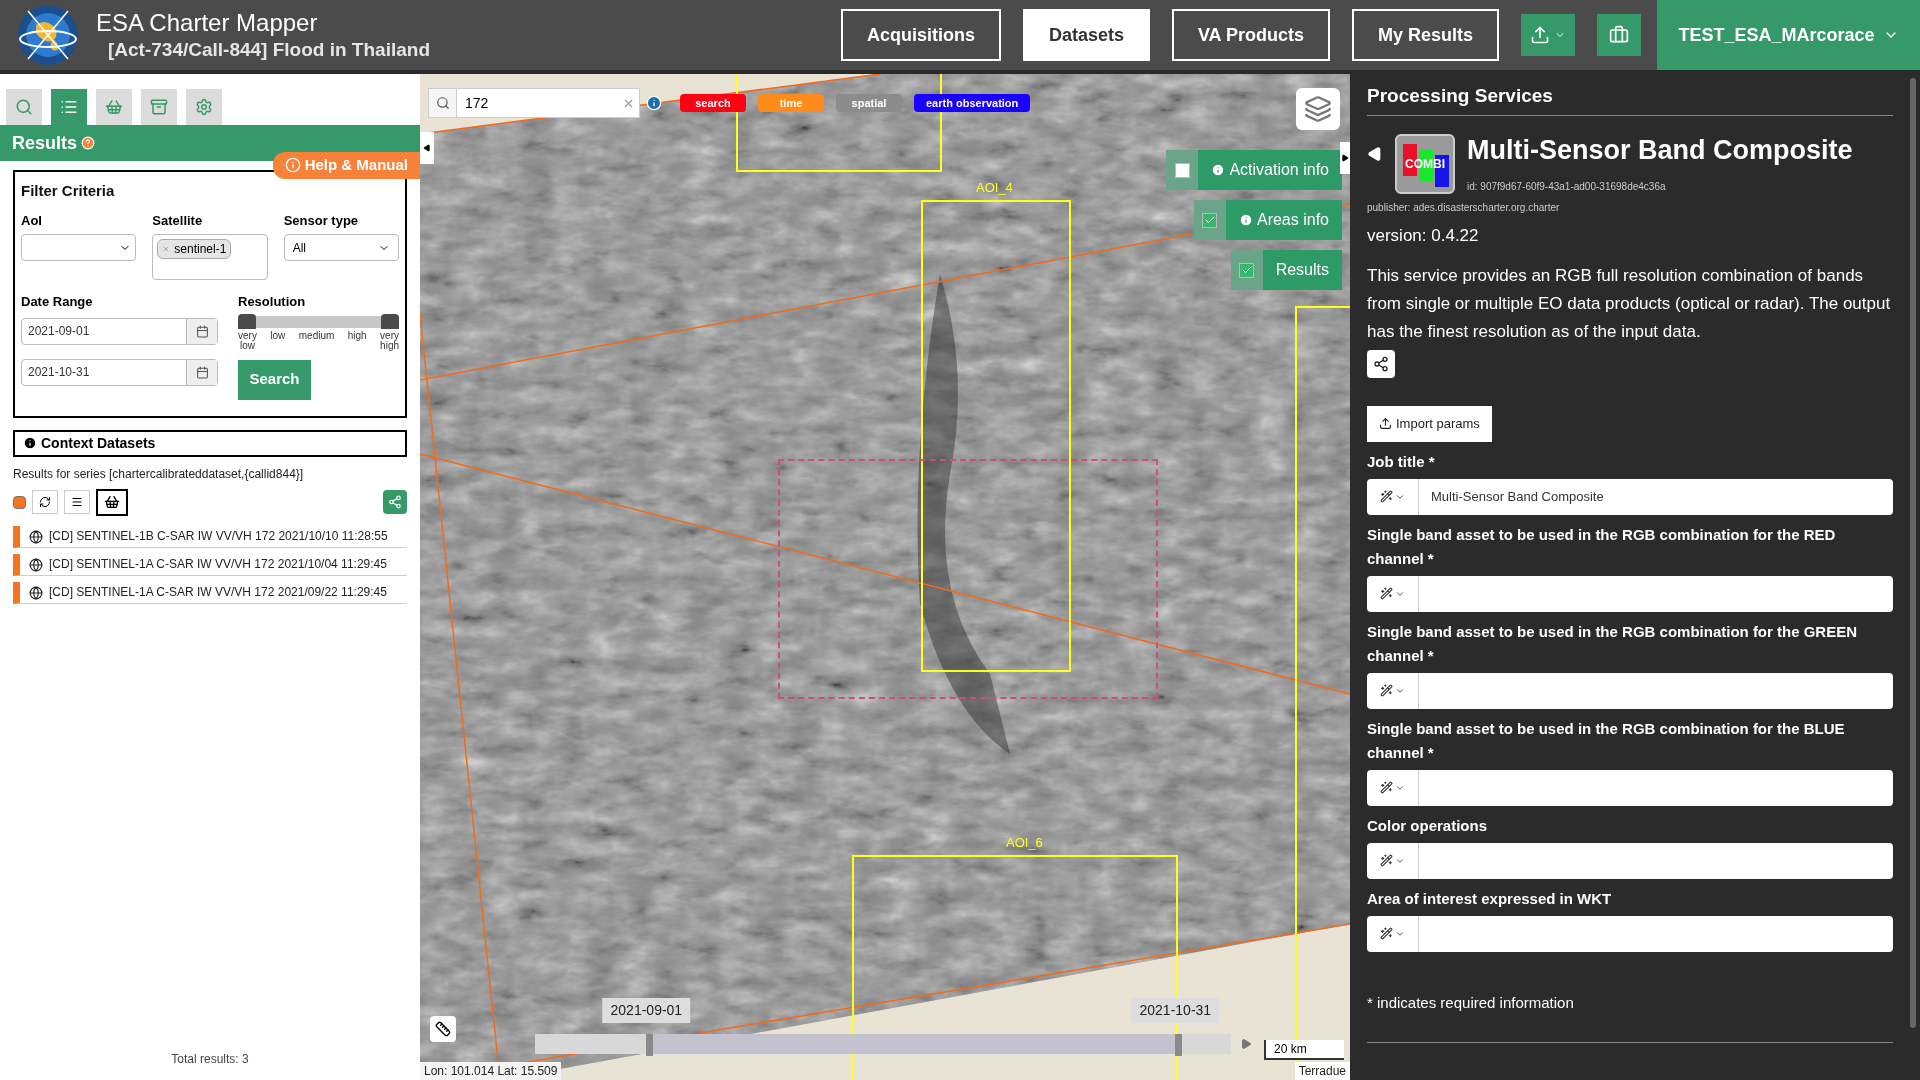  What do you see at coordinates (98, 443) in the screenshot?
I see `context-title: Context Datasets` at bounding box center [98, 443].